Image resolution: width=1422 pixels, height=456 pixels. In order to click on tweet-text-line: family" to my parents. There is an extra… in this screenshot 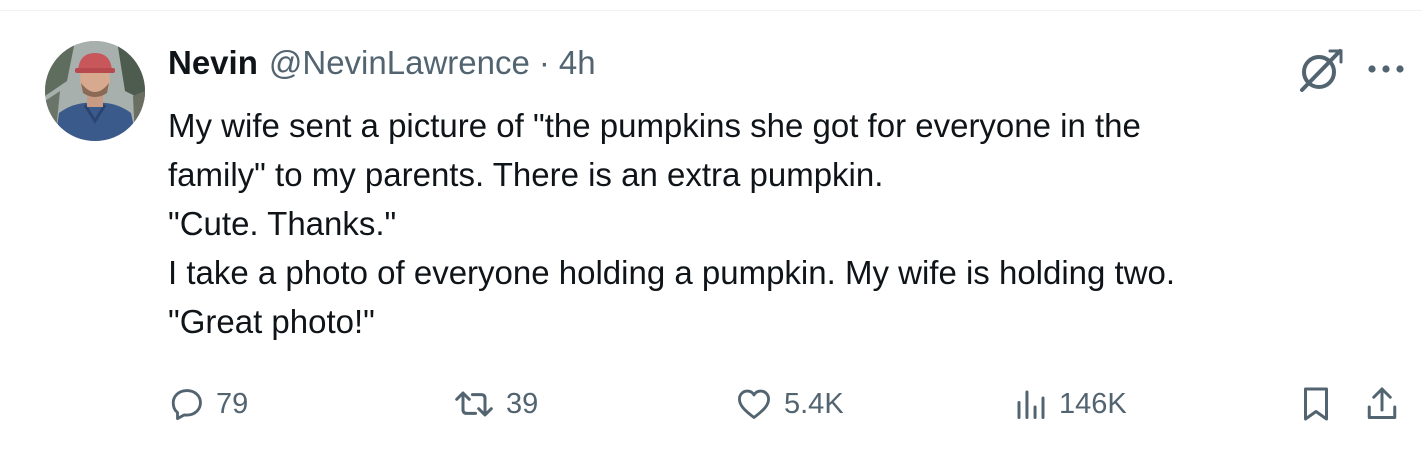, I will do `click(526, 174)`.